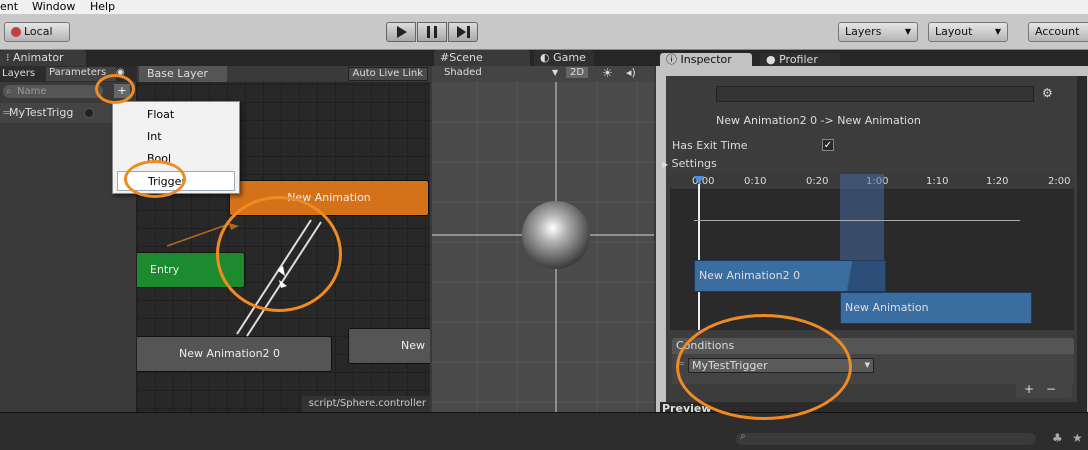  What do you see at coordinates (699, 180) in the screenshot?
I see `playhead-marker-icon` at bounding box center [699, 180].